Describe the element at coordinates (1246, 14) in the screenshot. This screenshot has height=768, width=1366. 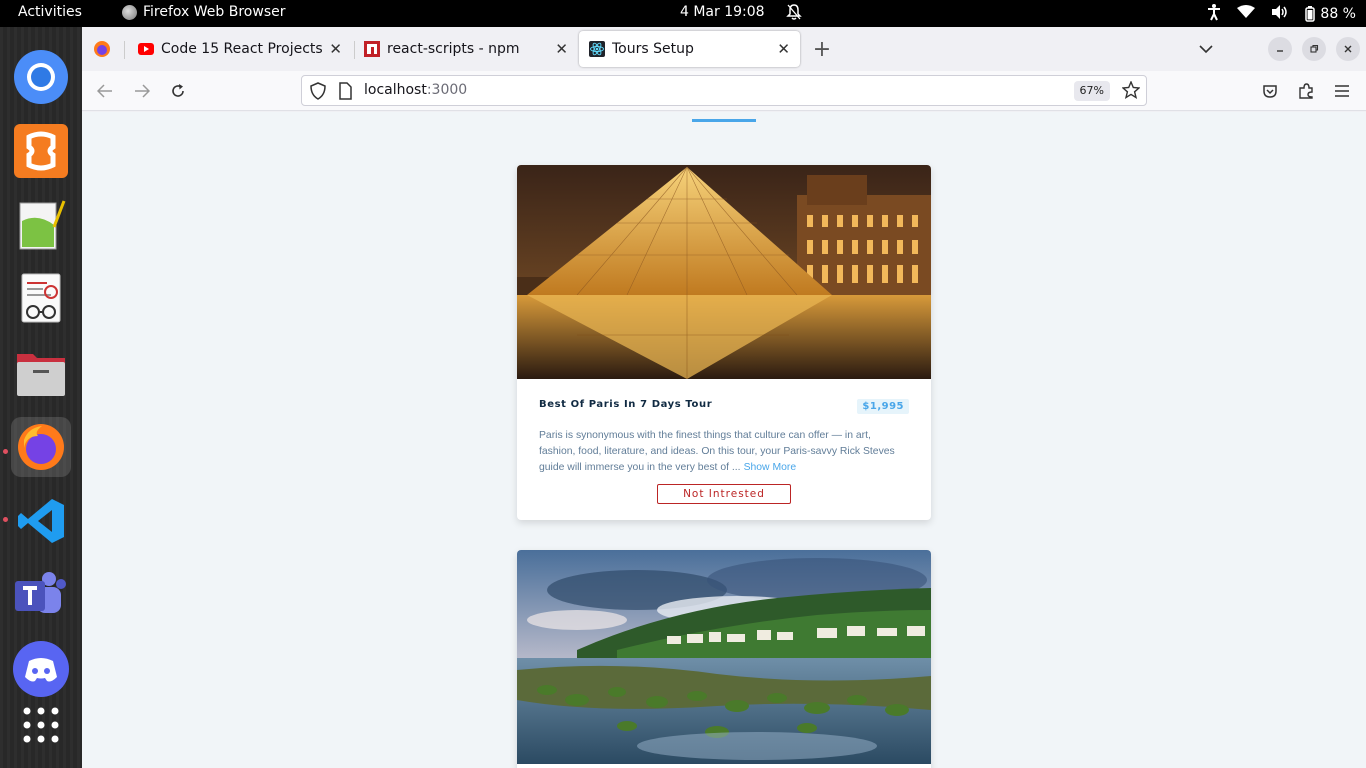
I see `wifi-icon` at that location.